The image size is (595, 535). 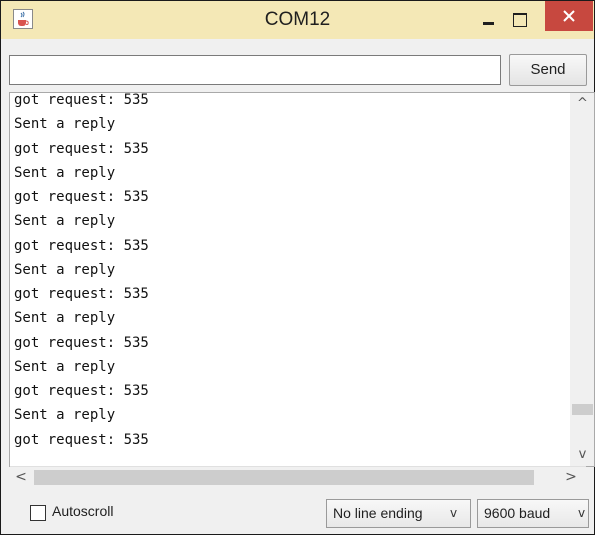 I want to click on baud-rate-value: 9600 baud, so click(x=517, y=513).